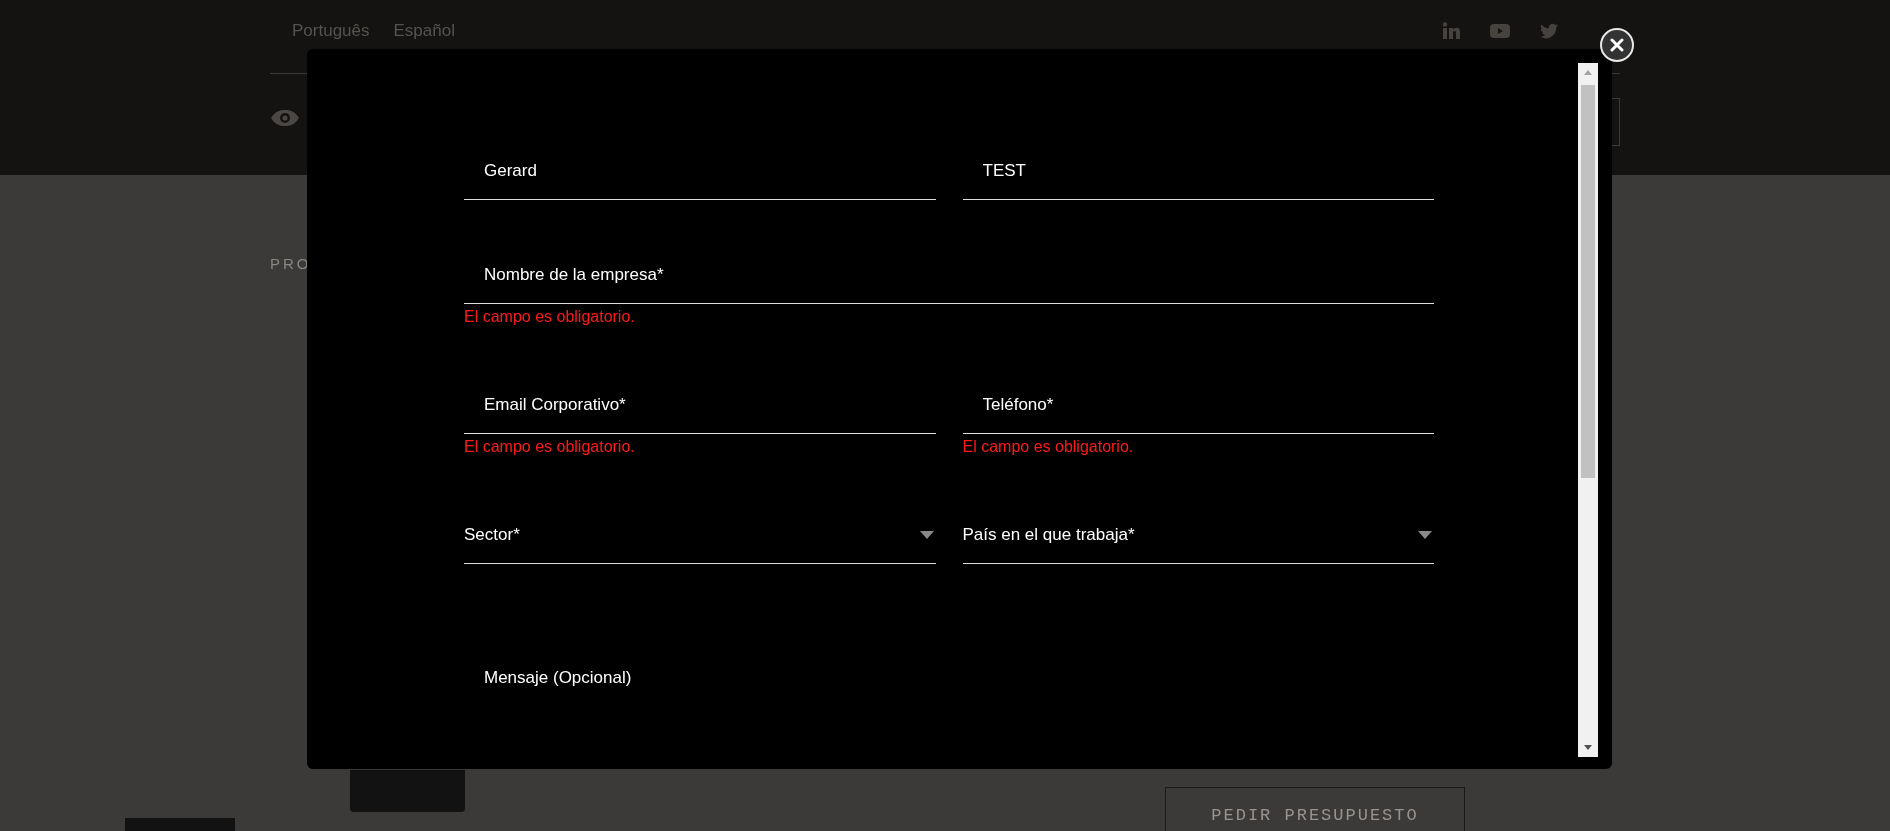 The image size is (1890, 831). What do you see at coordinates (1549, 31) in the screenshot?
I see `twitter-icon` at bounding box center [1549, 31].